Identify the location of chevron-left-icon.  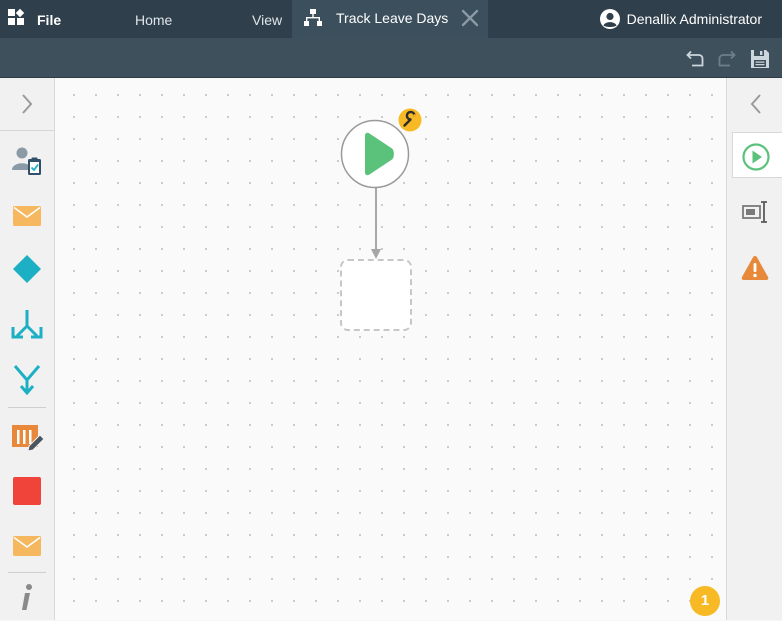
(755, 104).